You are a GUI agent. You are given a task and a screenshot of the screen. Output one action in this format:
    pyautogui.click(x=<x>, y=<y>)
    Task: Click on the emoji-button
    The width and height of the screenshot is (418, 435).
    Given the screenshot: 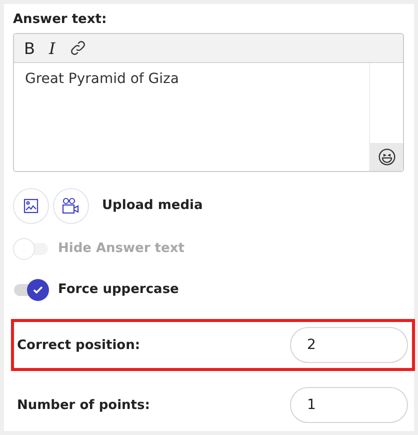 What is the action you would take?
    pyautogui.click(x=386, y=156)
    